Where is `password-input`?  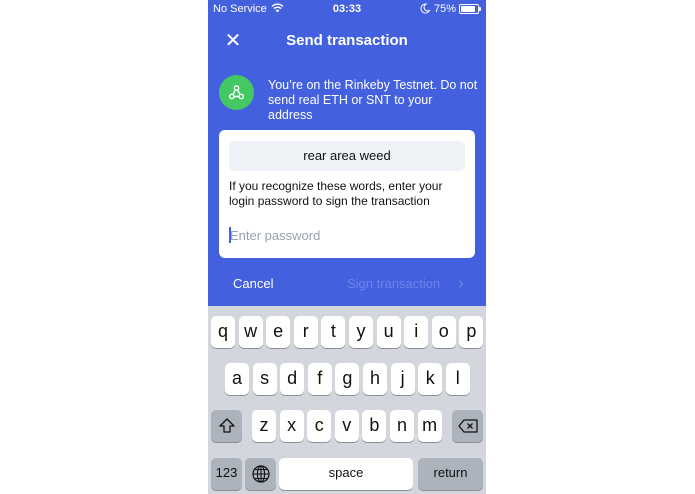
password-input is located at coordinates (347, 235).